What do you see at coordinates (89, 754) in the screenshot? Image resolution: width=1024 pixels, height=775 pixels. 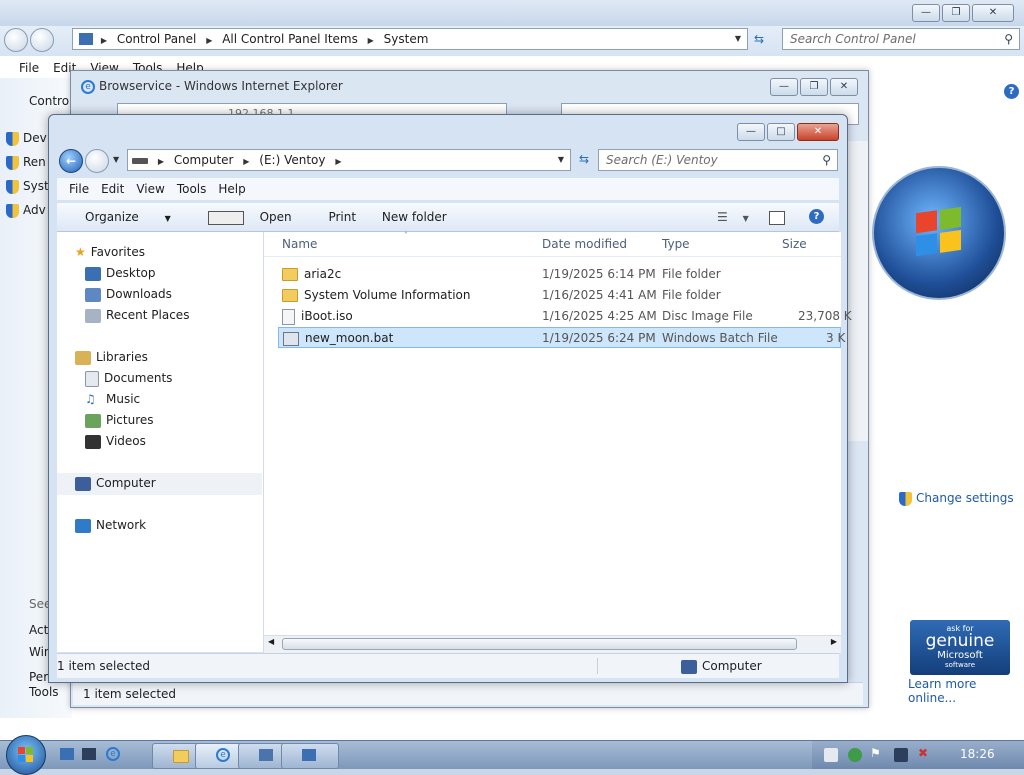 I see `switch-windows-icon` at bounding box center [89, 754].